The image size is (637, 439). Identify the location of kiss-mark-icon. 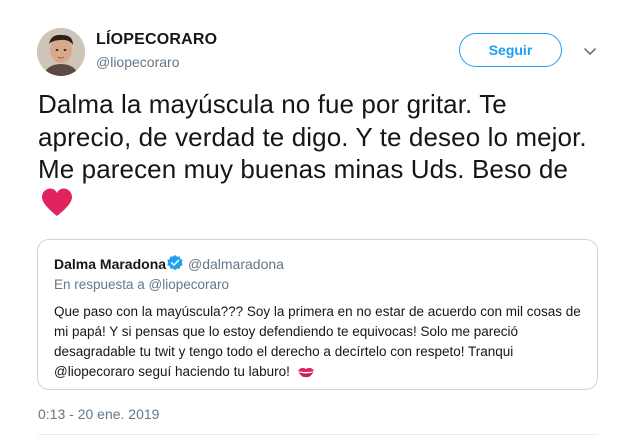
(305, 372).